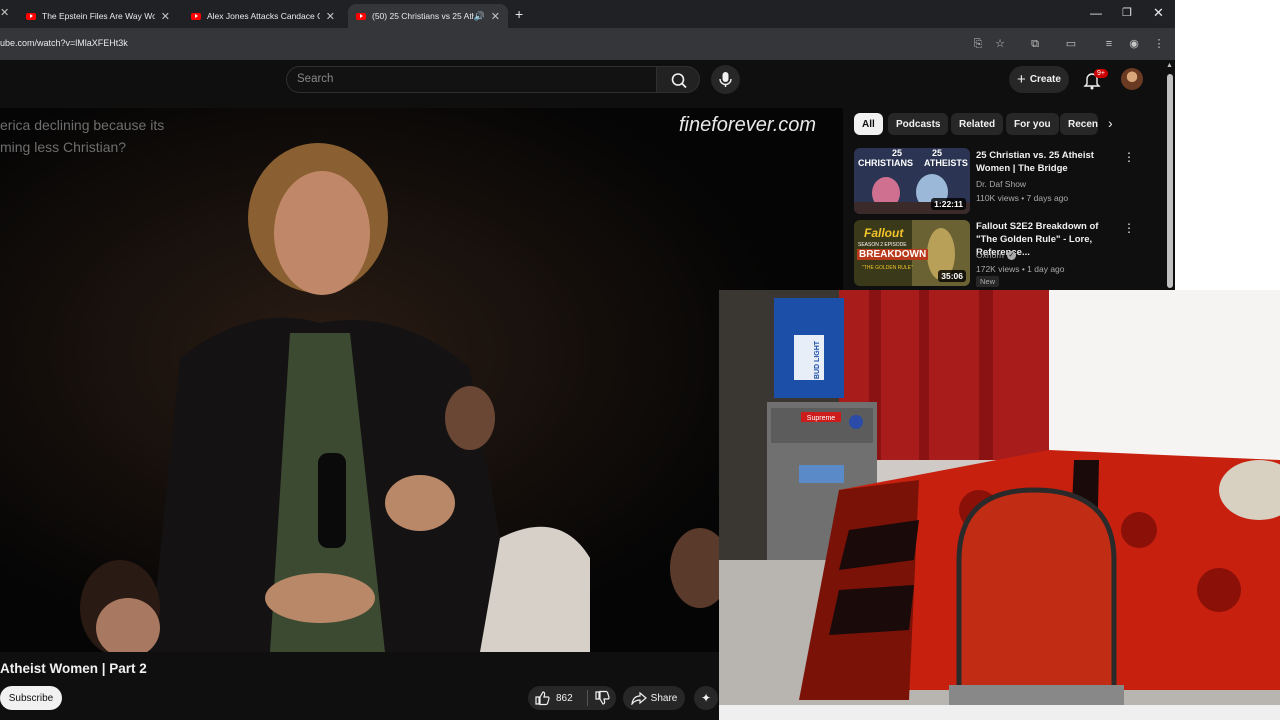 This screenshot has height=720, width=1280. Describe the element at coordinates (882, 245) in the screenshot. I see `thumb-text: SEASON 2 EPISODE` at that location.